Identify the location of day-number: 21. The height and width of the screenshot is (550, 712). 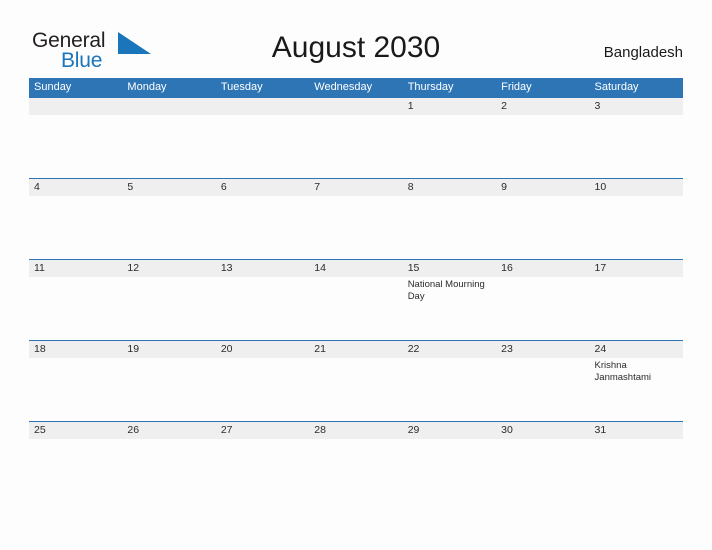
(355, 349).